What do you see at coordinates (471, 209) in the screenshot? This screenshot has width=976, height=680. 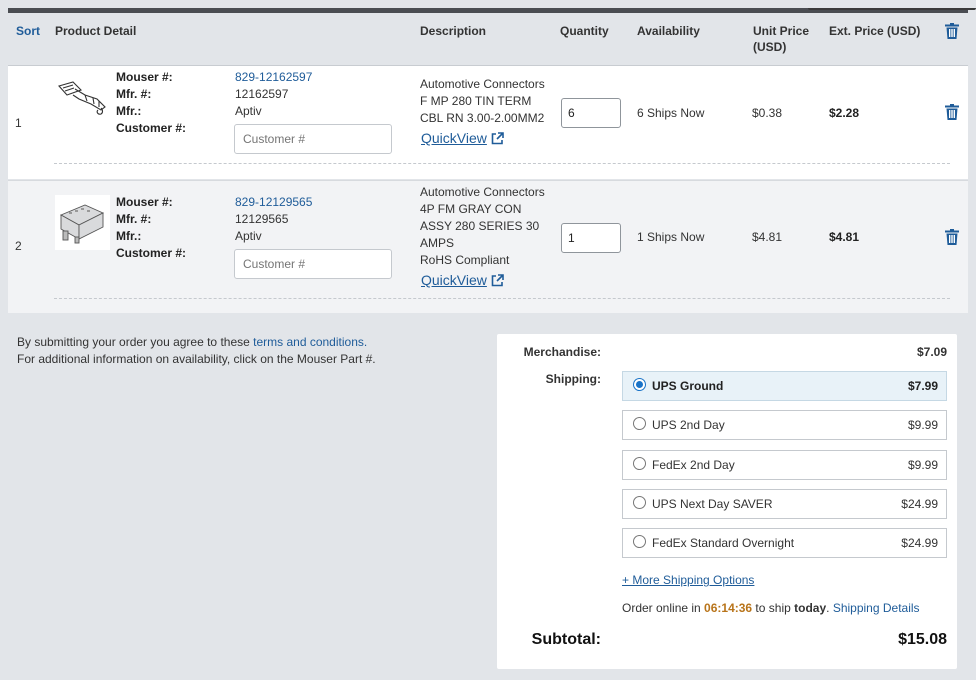 I see `description-line: 4P FM GRAY CON` at bounding box center [471, 209].